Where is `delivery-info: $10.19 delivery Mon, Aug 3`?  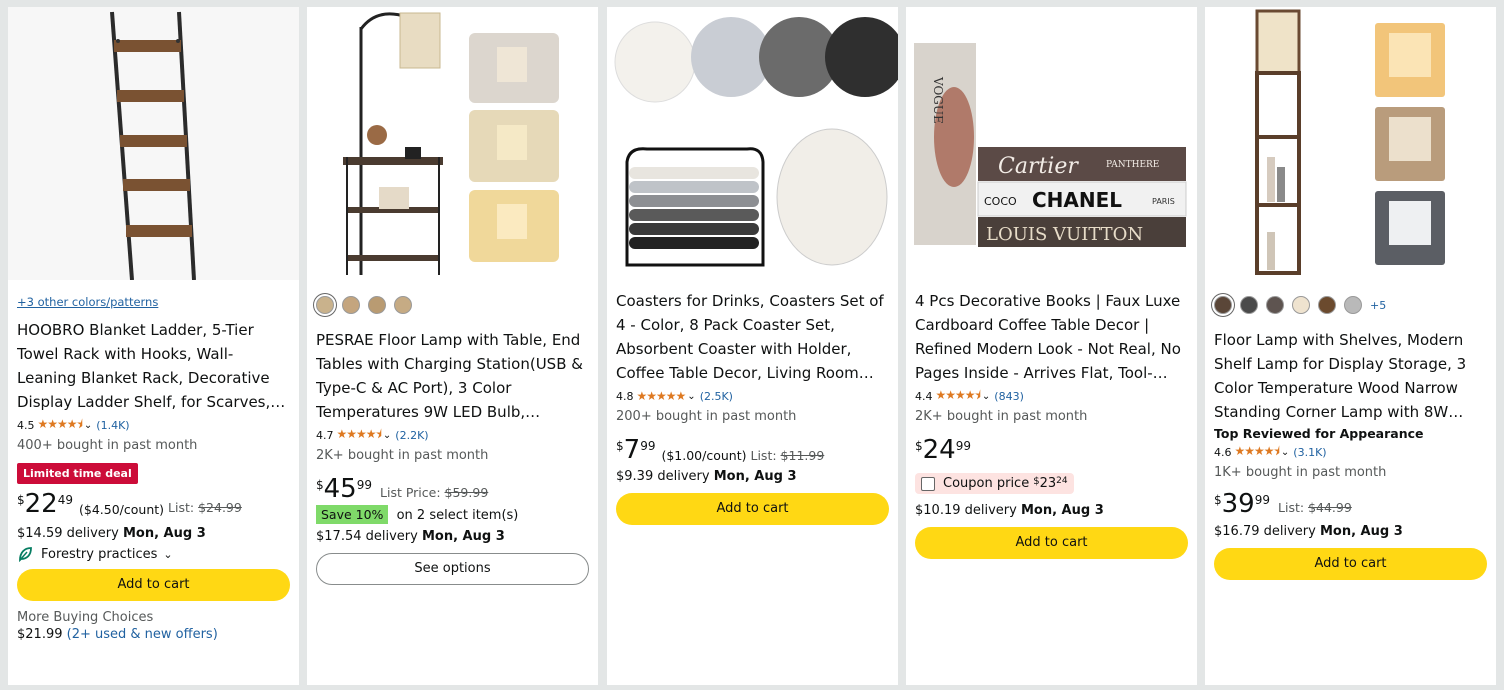
delivery-info: $10.19 delivery Mon, Aug 3 is located at coordinates (1051, 510).